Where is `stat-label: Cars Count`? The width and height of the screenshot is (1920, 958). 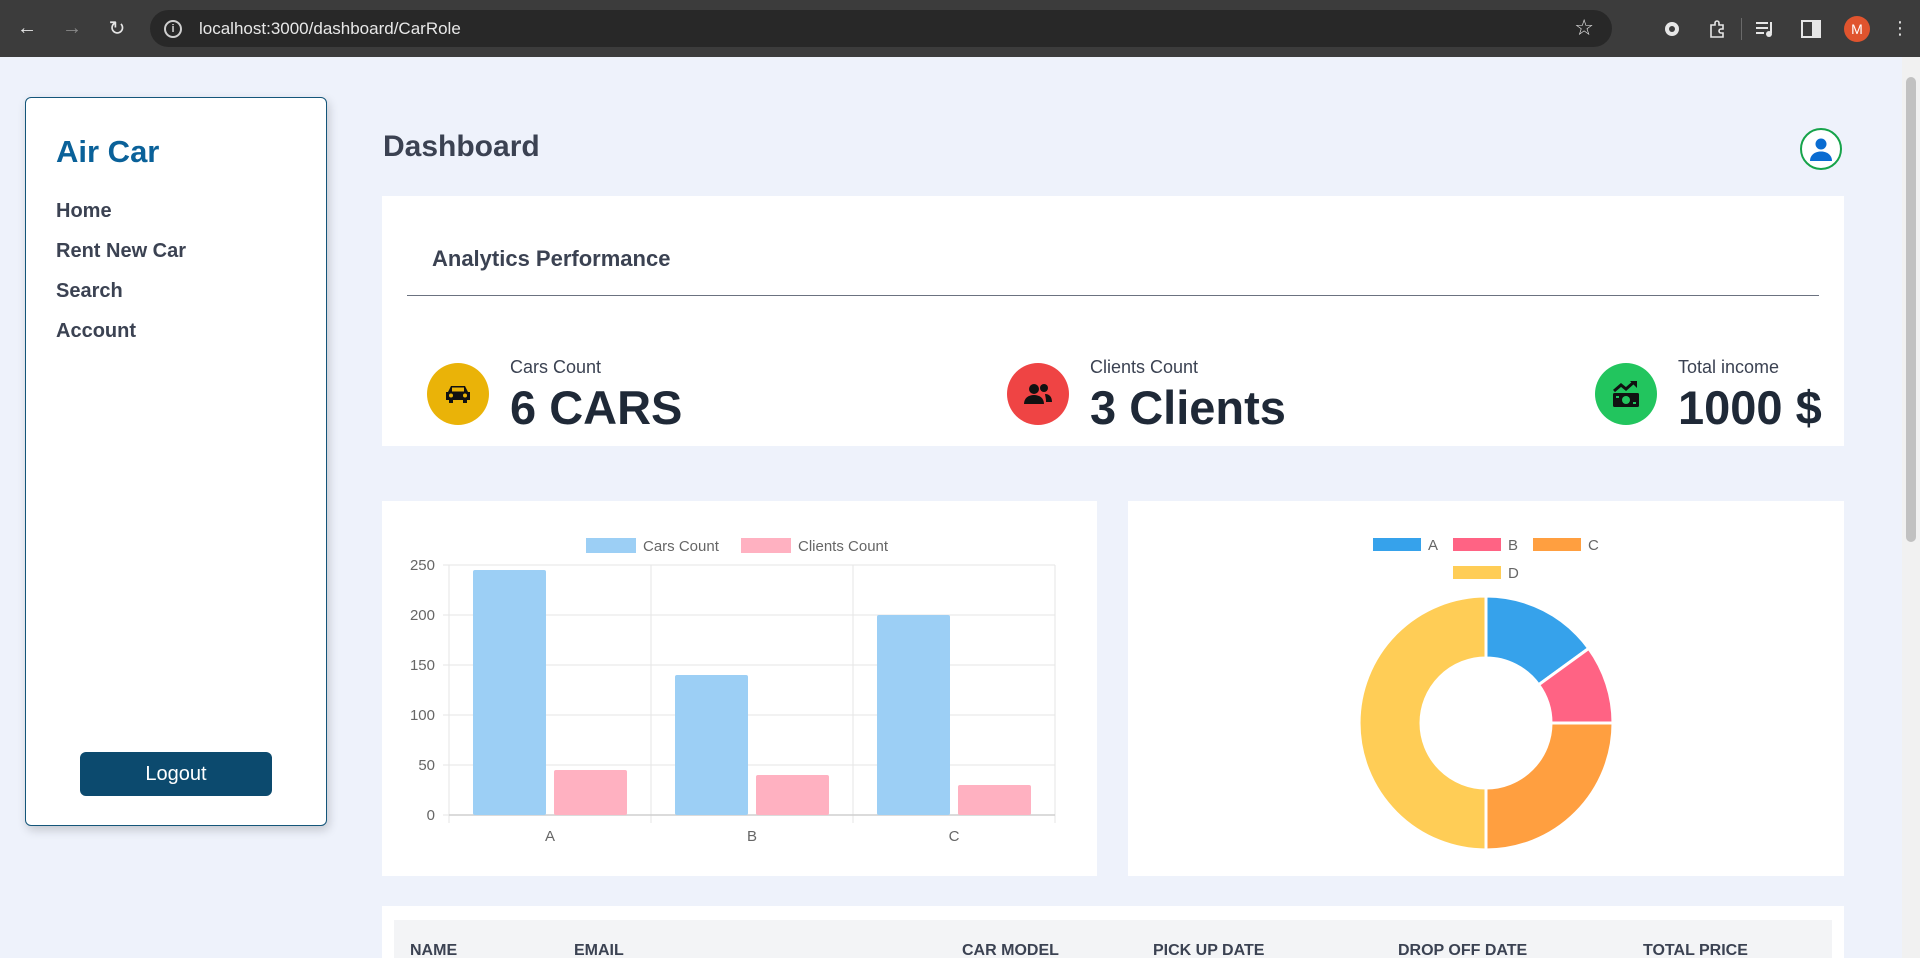
stat-label: Cars Count is located at coordinates (556, 367).